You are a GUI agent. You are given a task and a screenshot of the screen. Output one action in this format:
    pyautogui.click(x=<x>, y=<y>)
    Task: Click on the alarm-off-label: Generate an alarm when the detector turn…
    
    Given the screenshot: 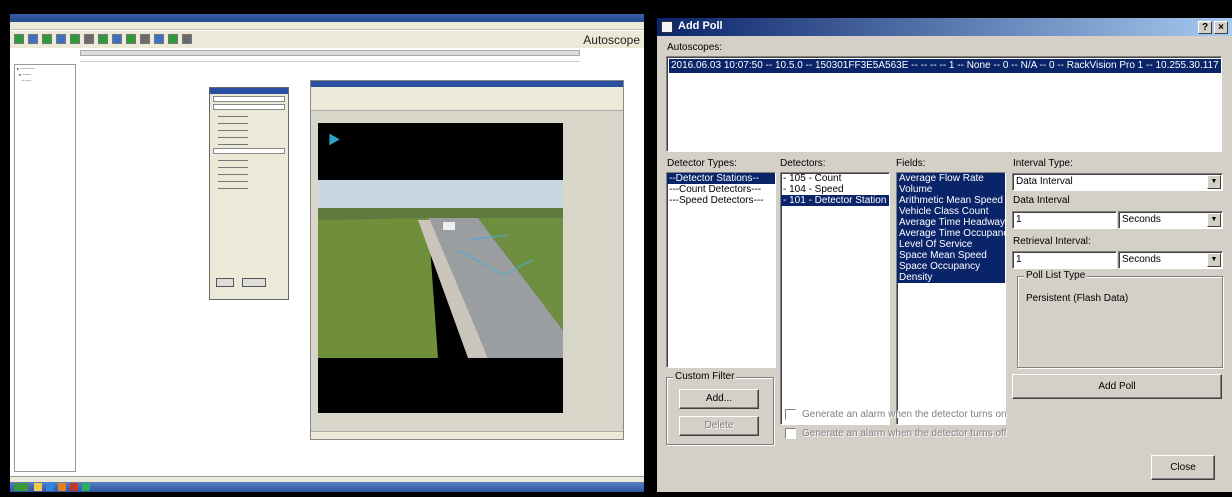 What is the action you would take?
    pyautogui.click(x=904, y=433)
    